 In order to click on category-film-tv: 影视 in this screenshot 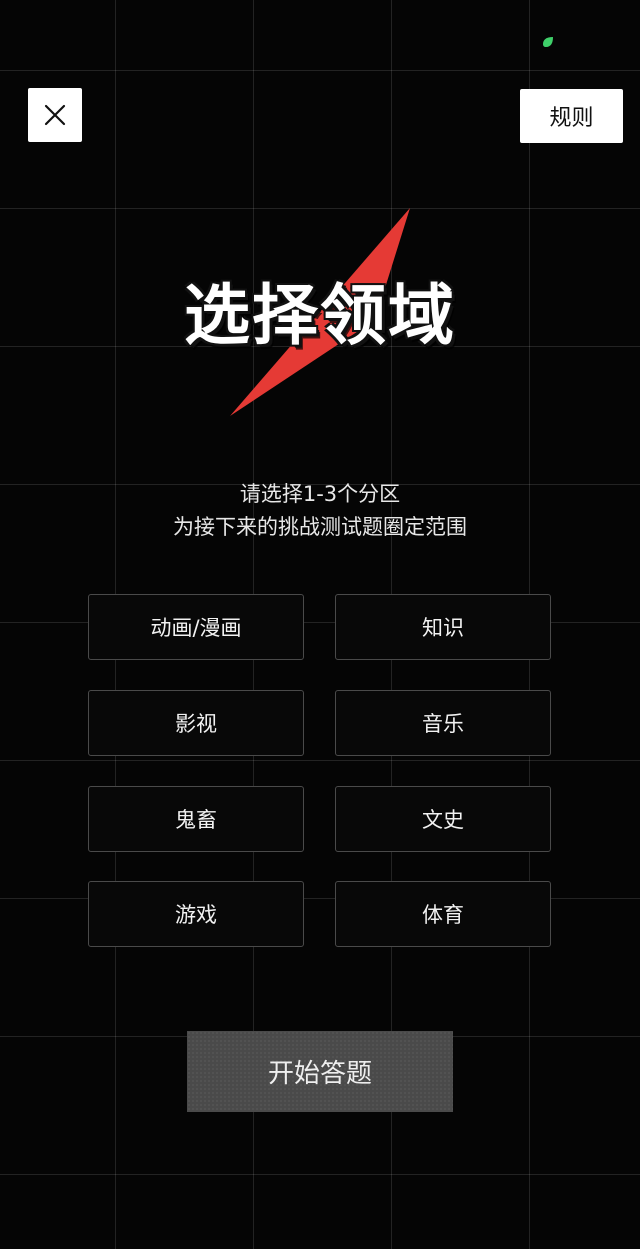, I will do `click(196, 723)`.